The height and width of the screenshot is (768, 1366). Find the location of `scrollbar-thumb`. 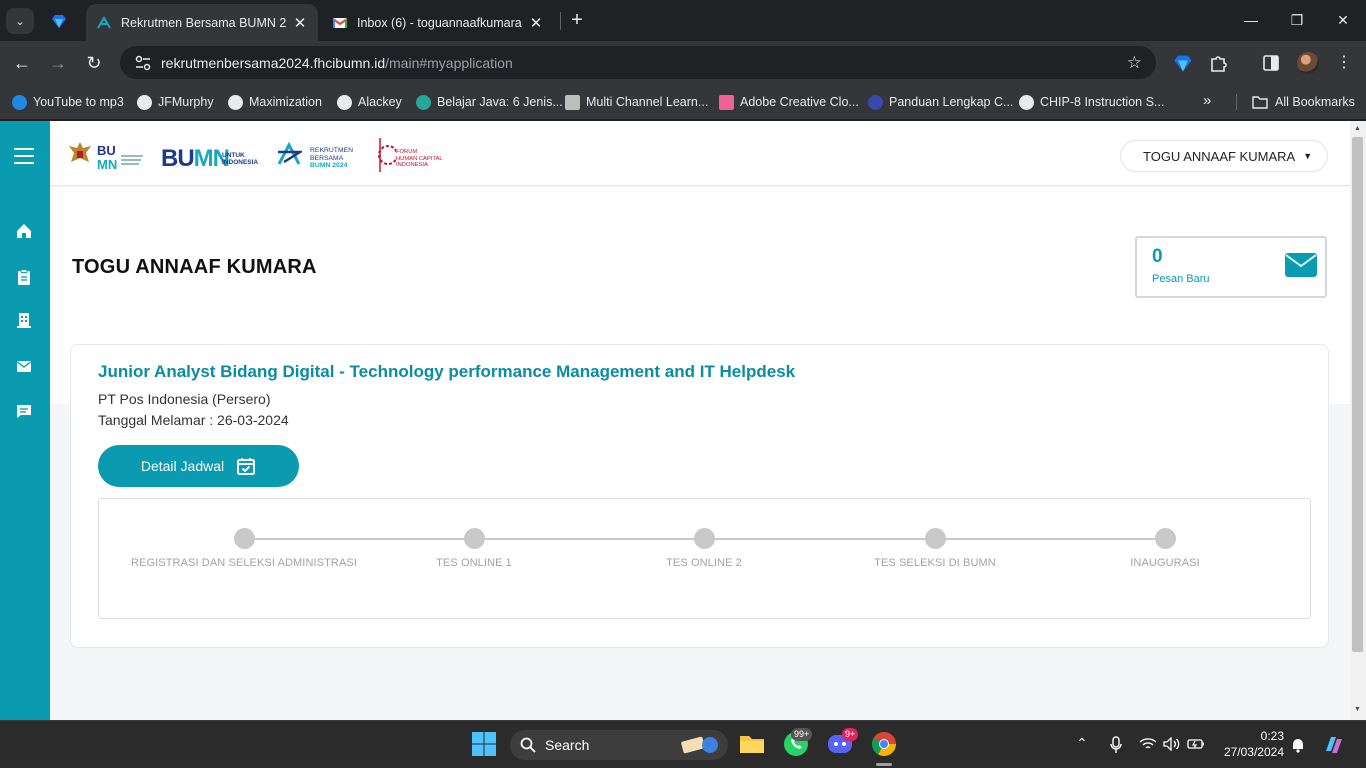

scrollbar-thumb is located at coordinates (1357, 394).